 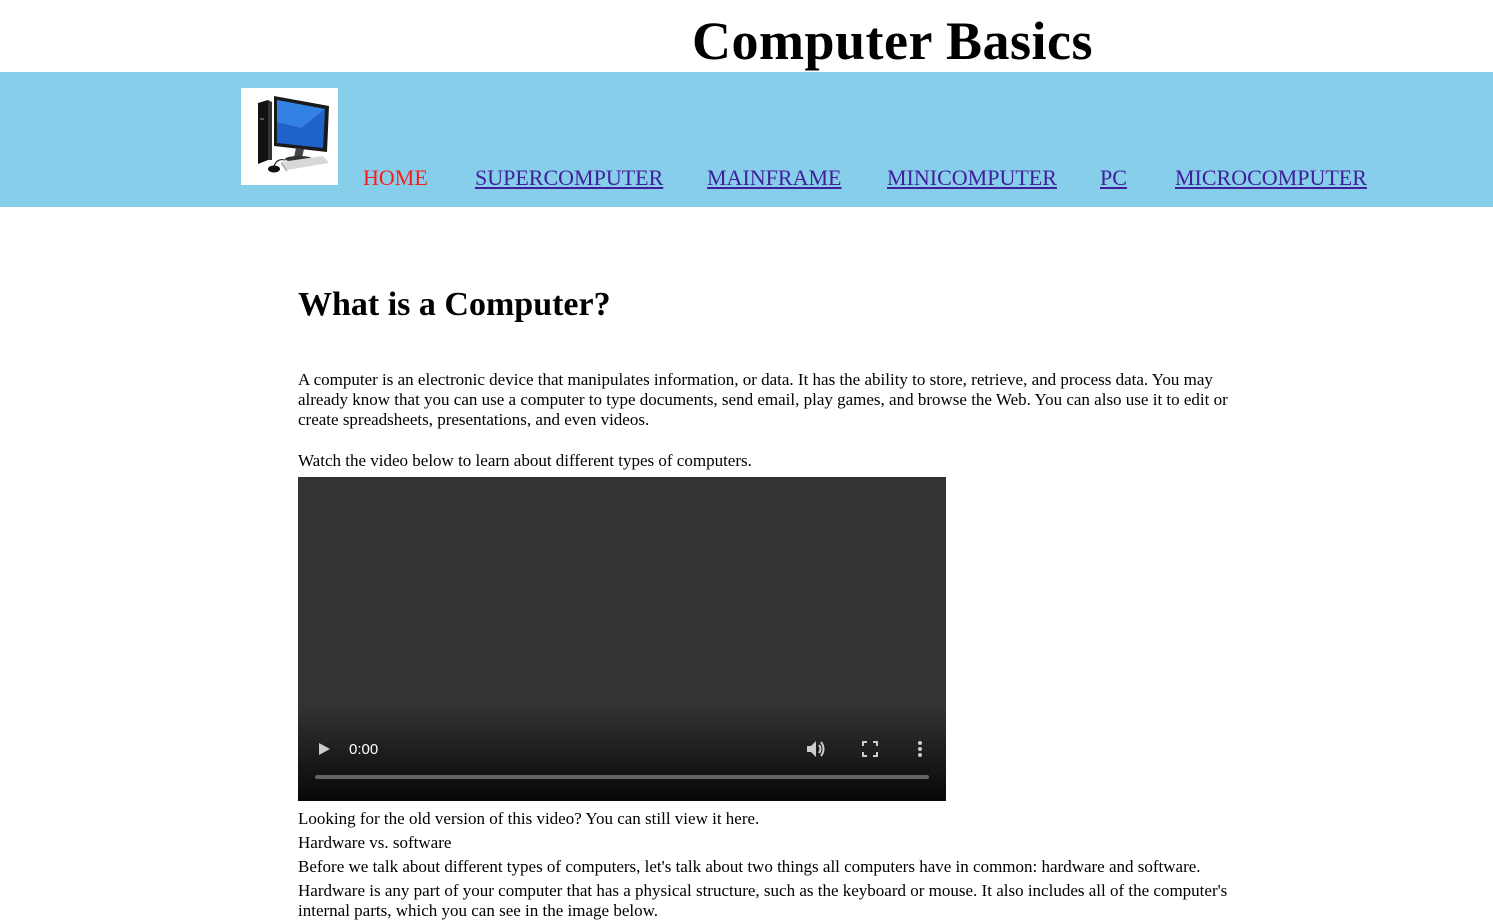 I want to click on video-progress-bar, so click(x=622, y=777).